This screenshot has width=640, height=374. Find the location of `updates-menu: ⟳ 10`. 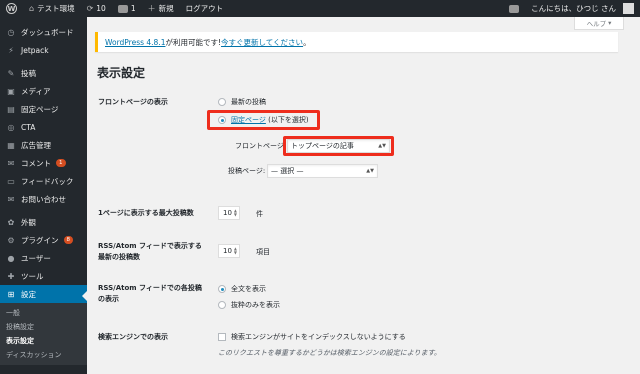

updates-menu: ⟳ 10 is located at coordinates (96, 8).